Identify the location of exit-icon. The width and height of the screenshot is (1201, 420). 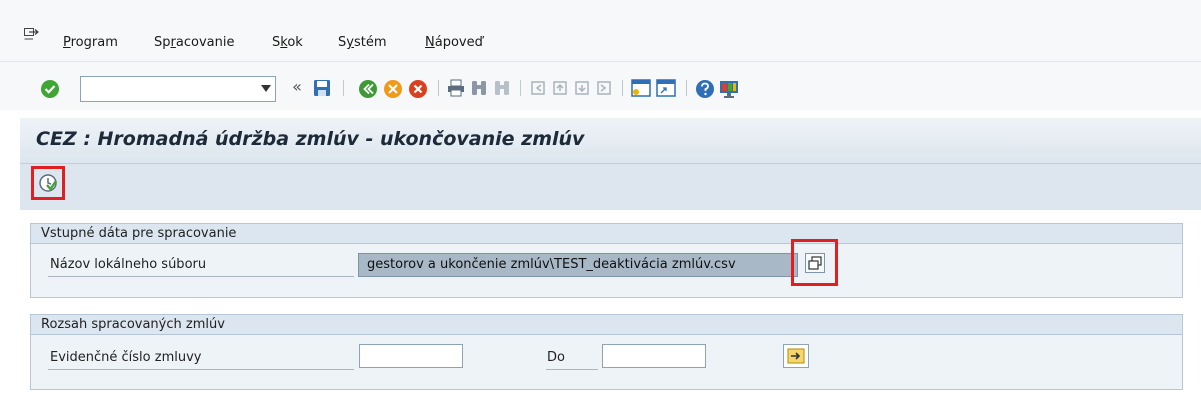
(393, 89).